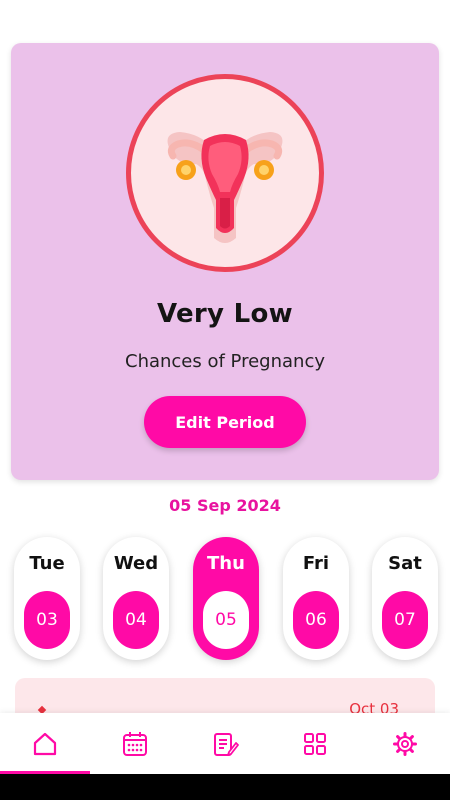 This screenshot has height=800, width=450. I want to click on day-wed: Wed 04, so click(136, 598).